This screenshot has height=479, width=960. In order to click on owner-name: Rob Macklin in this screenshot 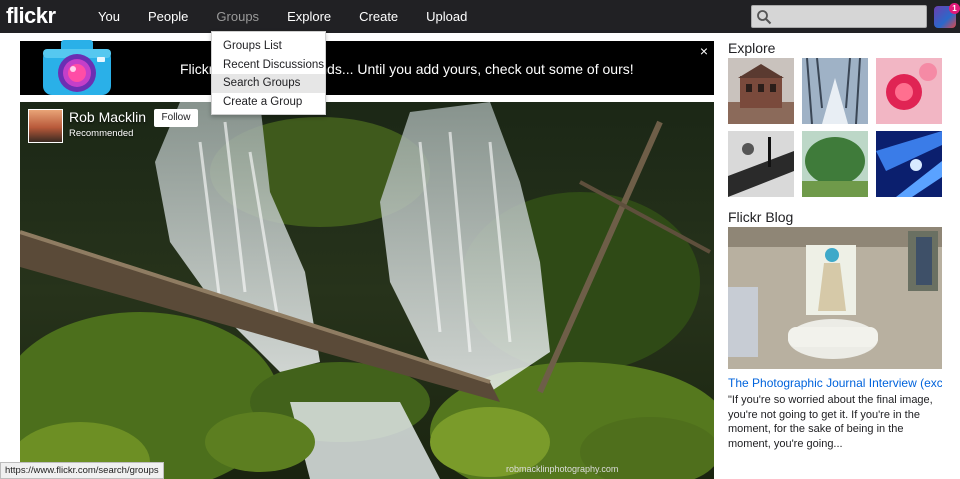, I will do `click(107, 117)`.